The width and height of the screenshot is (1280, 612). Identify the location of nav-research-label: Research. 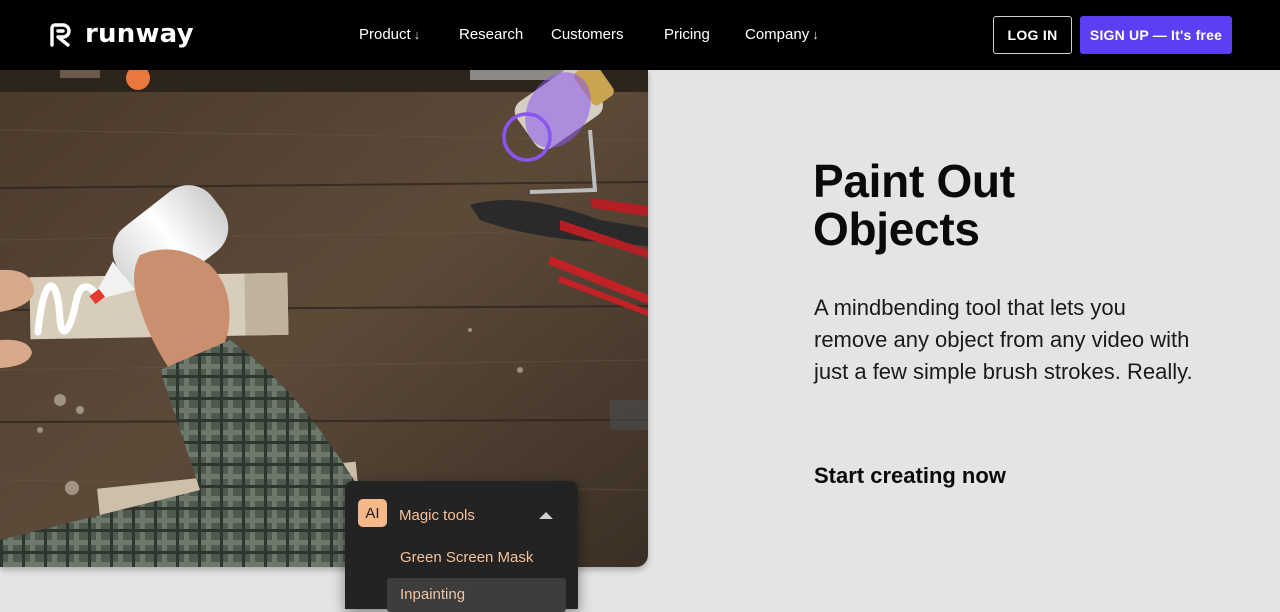
(491, 34).